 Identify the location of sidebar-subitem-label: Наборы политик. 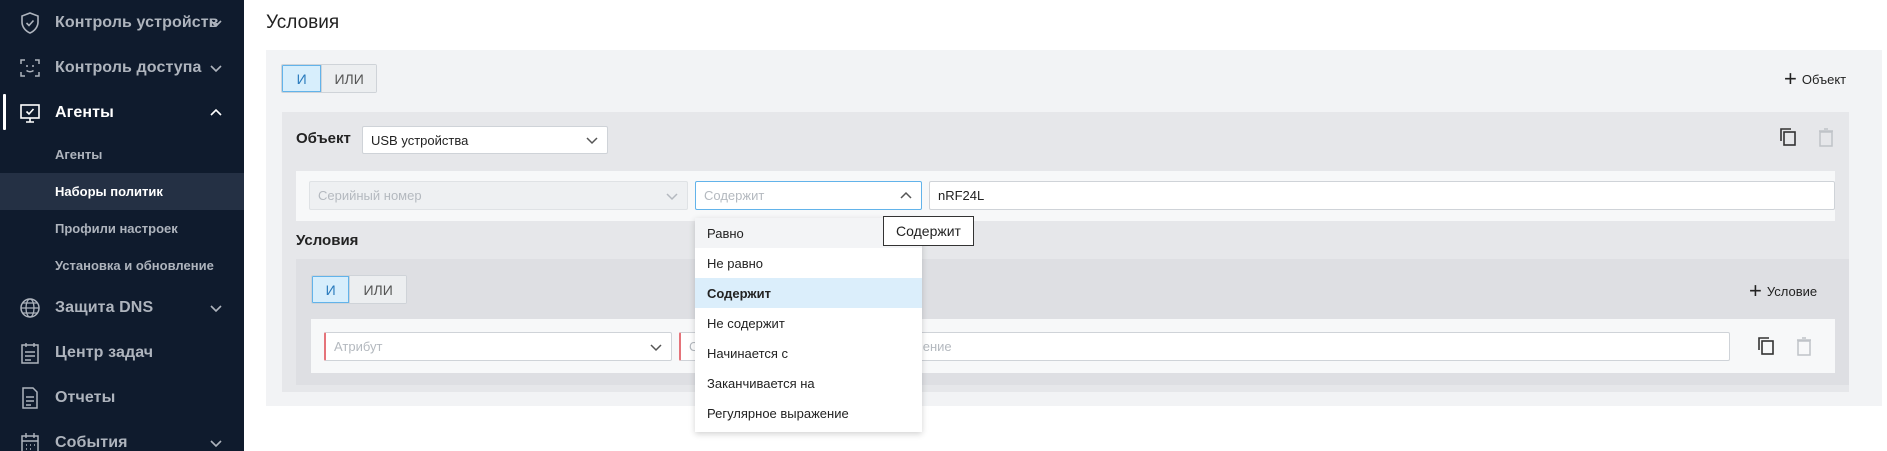
(109, 191).